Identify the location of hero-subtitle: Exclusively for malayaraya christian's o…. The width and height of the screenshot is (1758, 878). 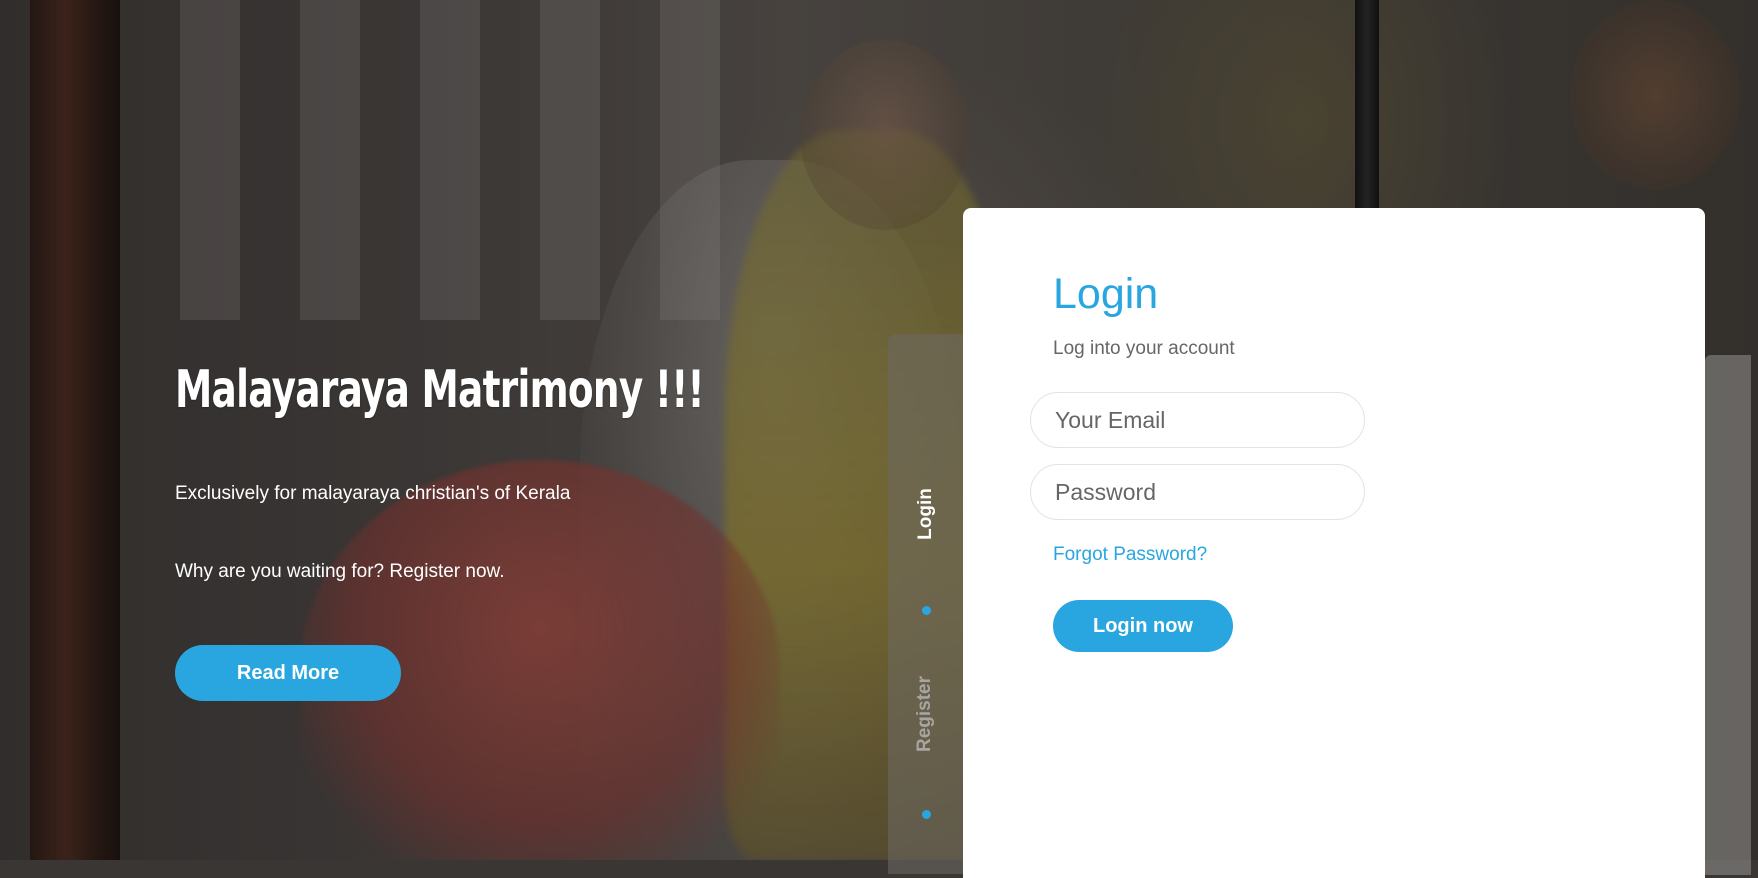
(373, 493).